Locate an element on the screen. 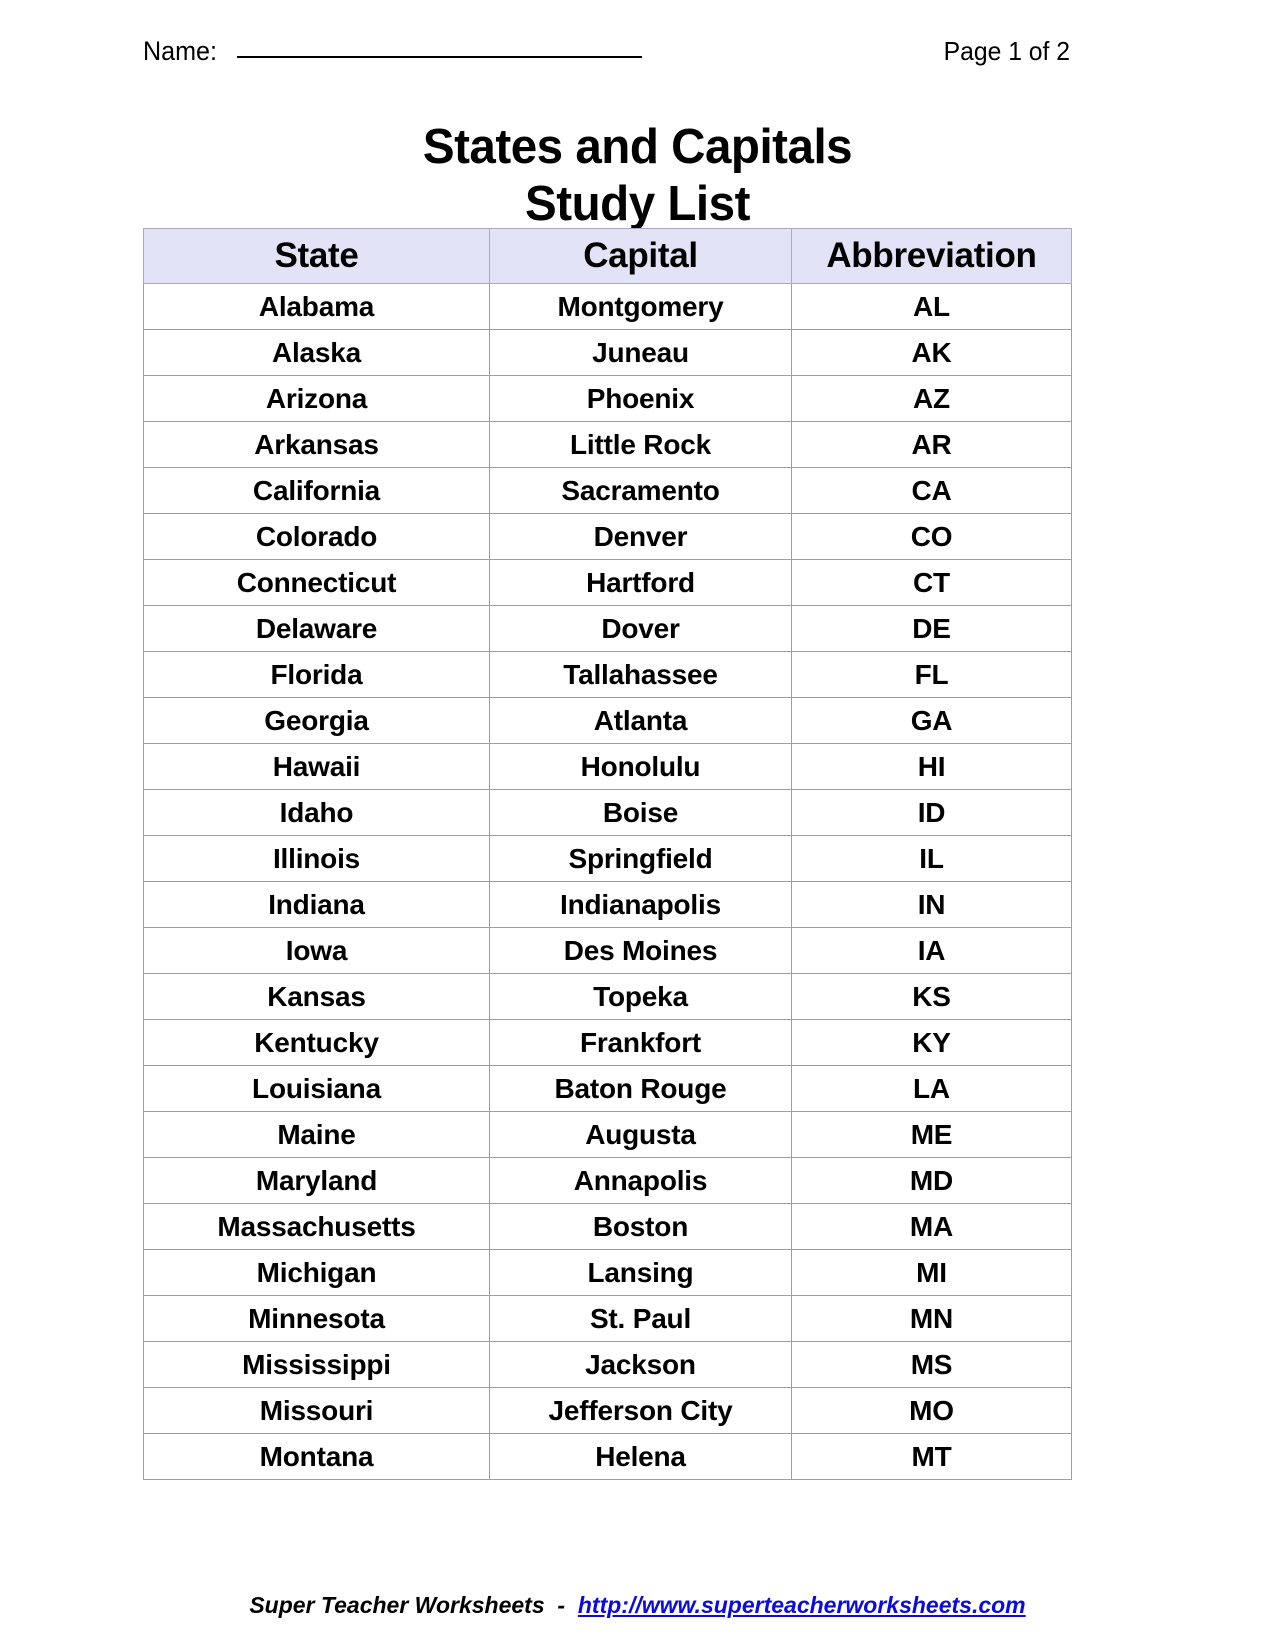 This screenshot has width=1275, height=1650. state-cell: Georgia is located at coordinates (316, 720).